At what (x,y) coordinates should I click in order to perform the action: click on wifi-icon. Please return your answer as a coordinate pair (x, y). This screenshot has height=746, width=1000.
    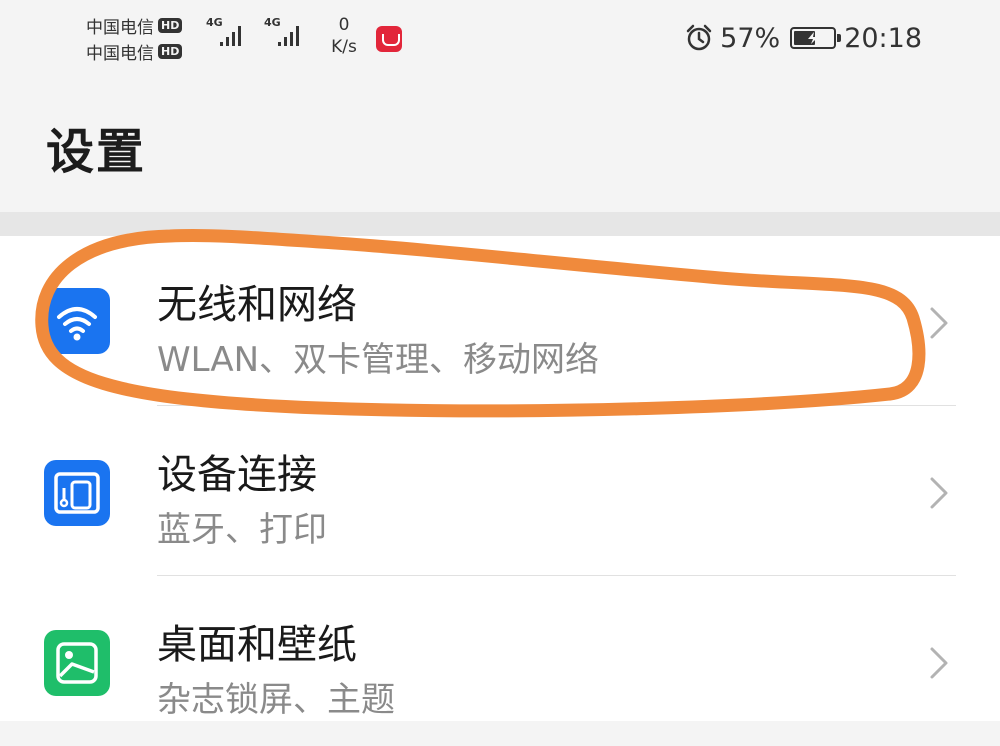
    Looking at the image, I should click on (77, 321).